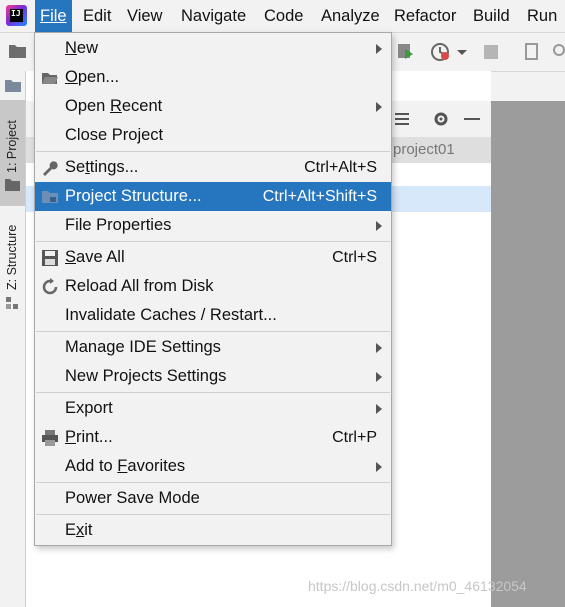 This screenshot has height=607, width=565. I want to click on menu-code: Code, so click(283, 16).